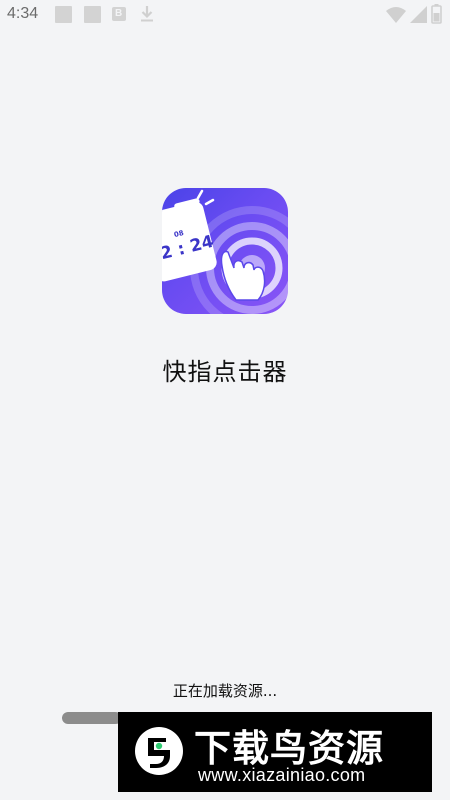  I want to click on battery-icon, so click(436, 14).